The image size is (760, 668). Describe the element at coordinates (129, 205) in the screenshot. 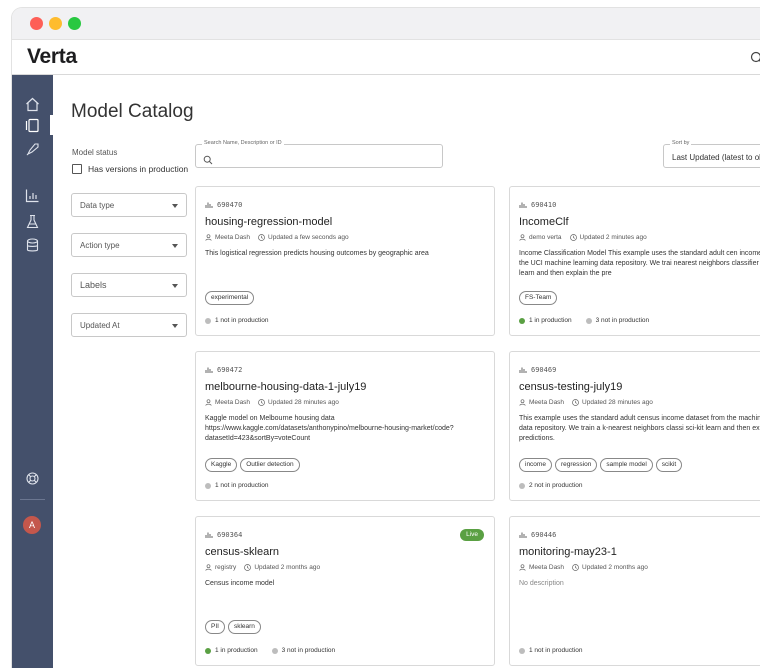

I see `data-type-select: Data type` at that location.